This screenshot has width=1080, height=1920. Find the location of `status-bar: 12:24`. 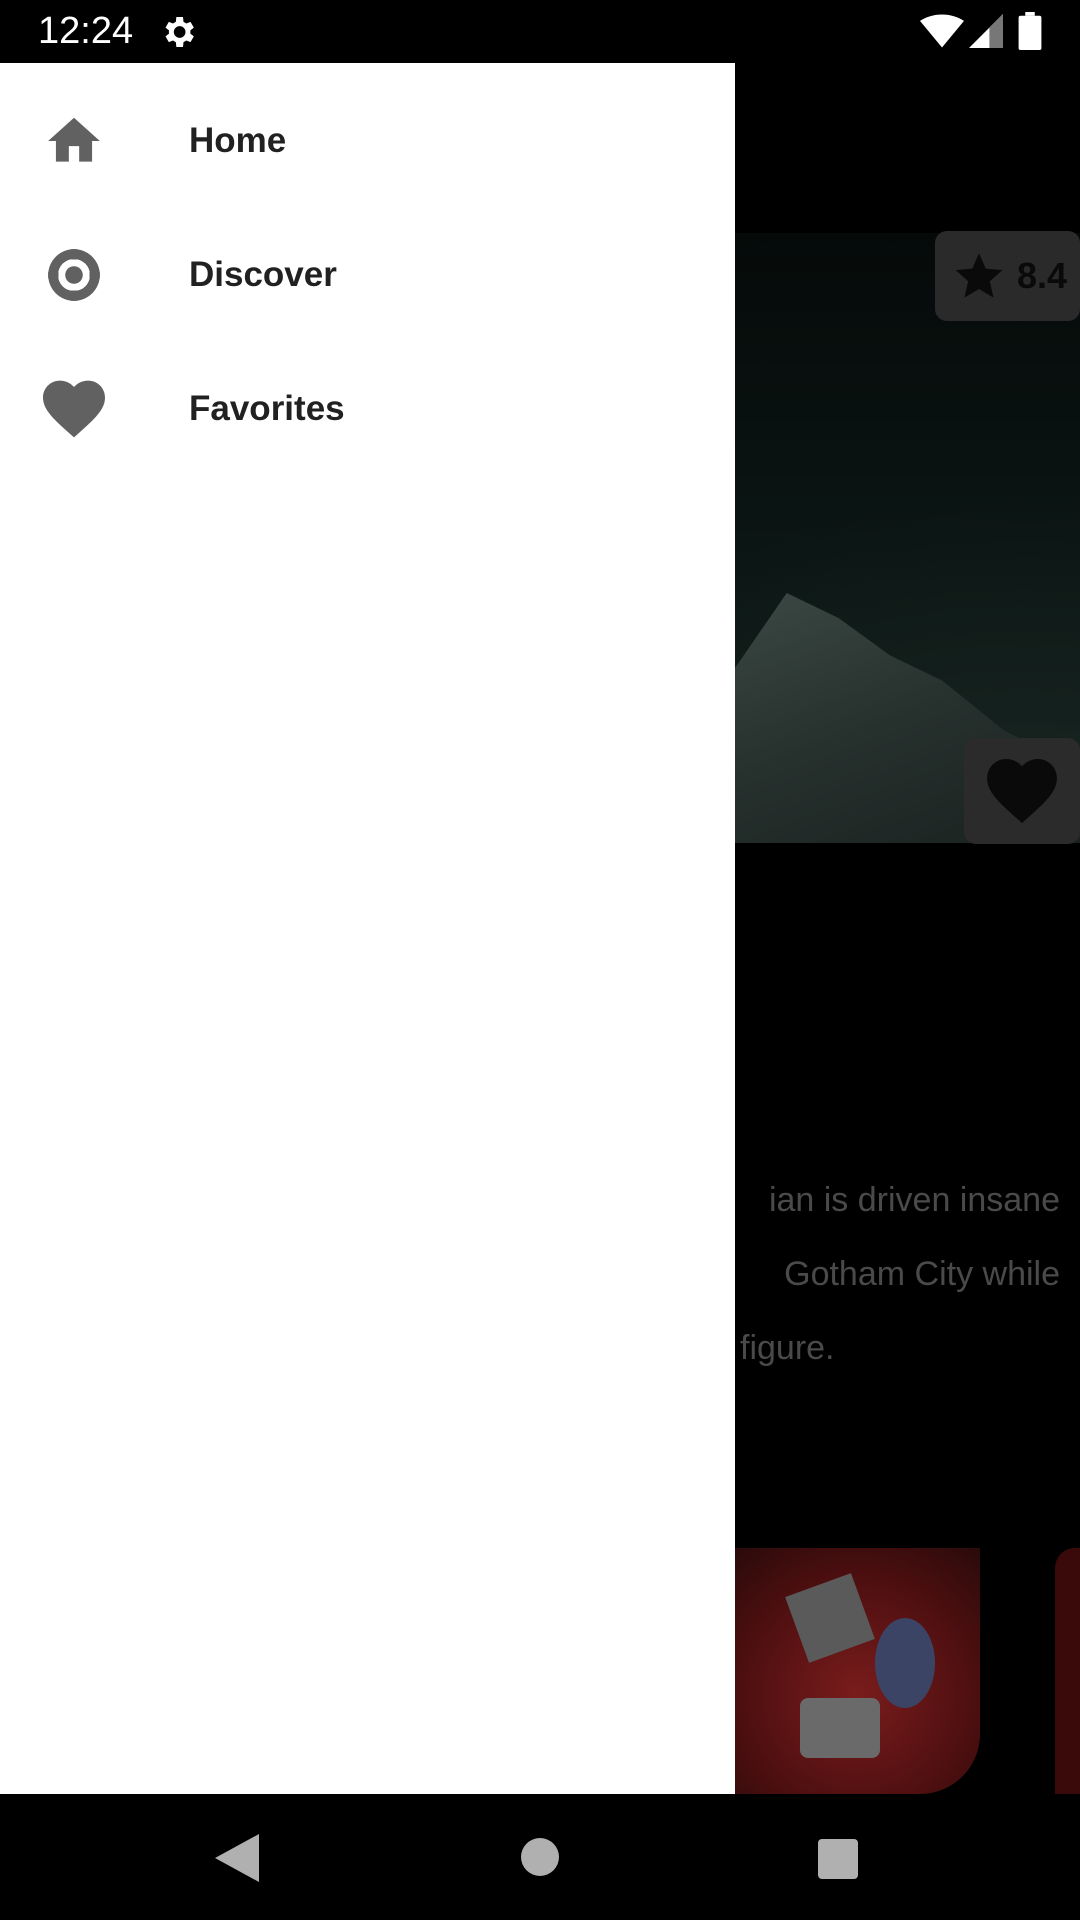

status-bar: 12:24 is located at coordinates (540, 31).